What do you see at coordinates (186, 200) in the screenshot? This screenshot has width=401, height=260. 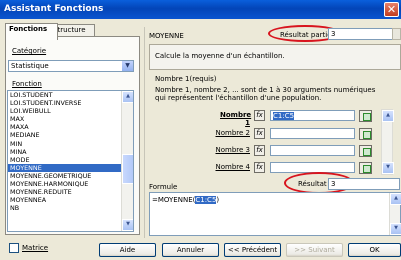 I see `formula-text: =MOYENNE(C1:C5)` at bounding box center [186, 200].